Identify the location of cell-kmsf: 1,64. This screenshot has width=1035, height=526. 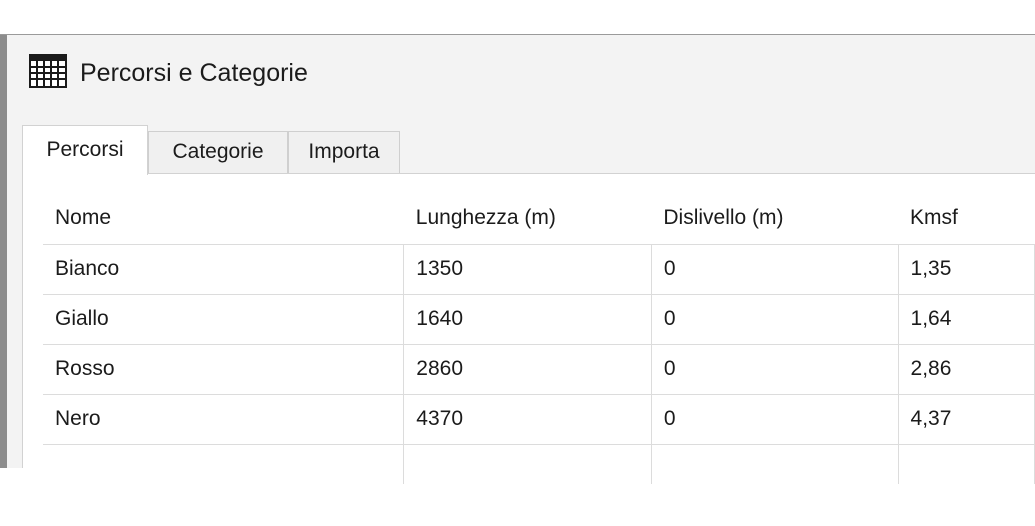
(966, 319).